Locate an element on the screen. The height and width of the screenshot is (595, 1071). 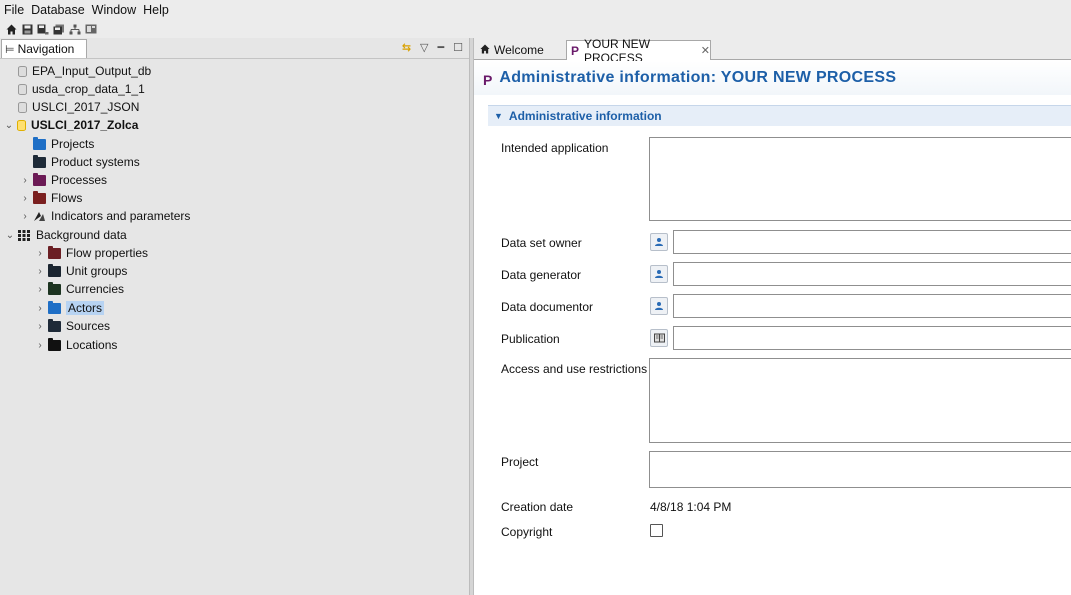
indicators-icon is located at coordinates (39, 216).